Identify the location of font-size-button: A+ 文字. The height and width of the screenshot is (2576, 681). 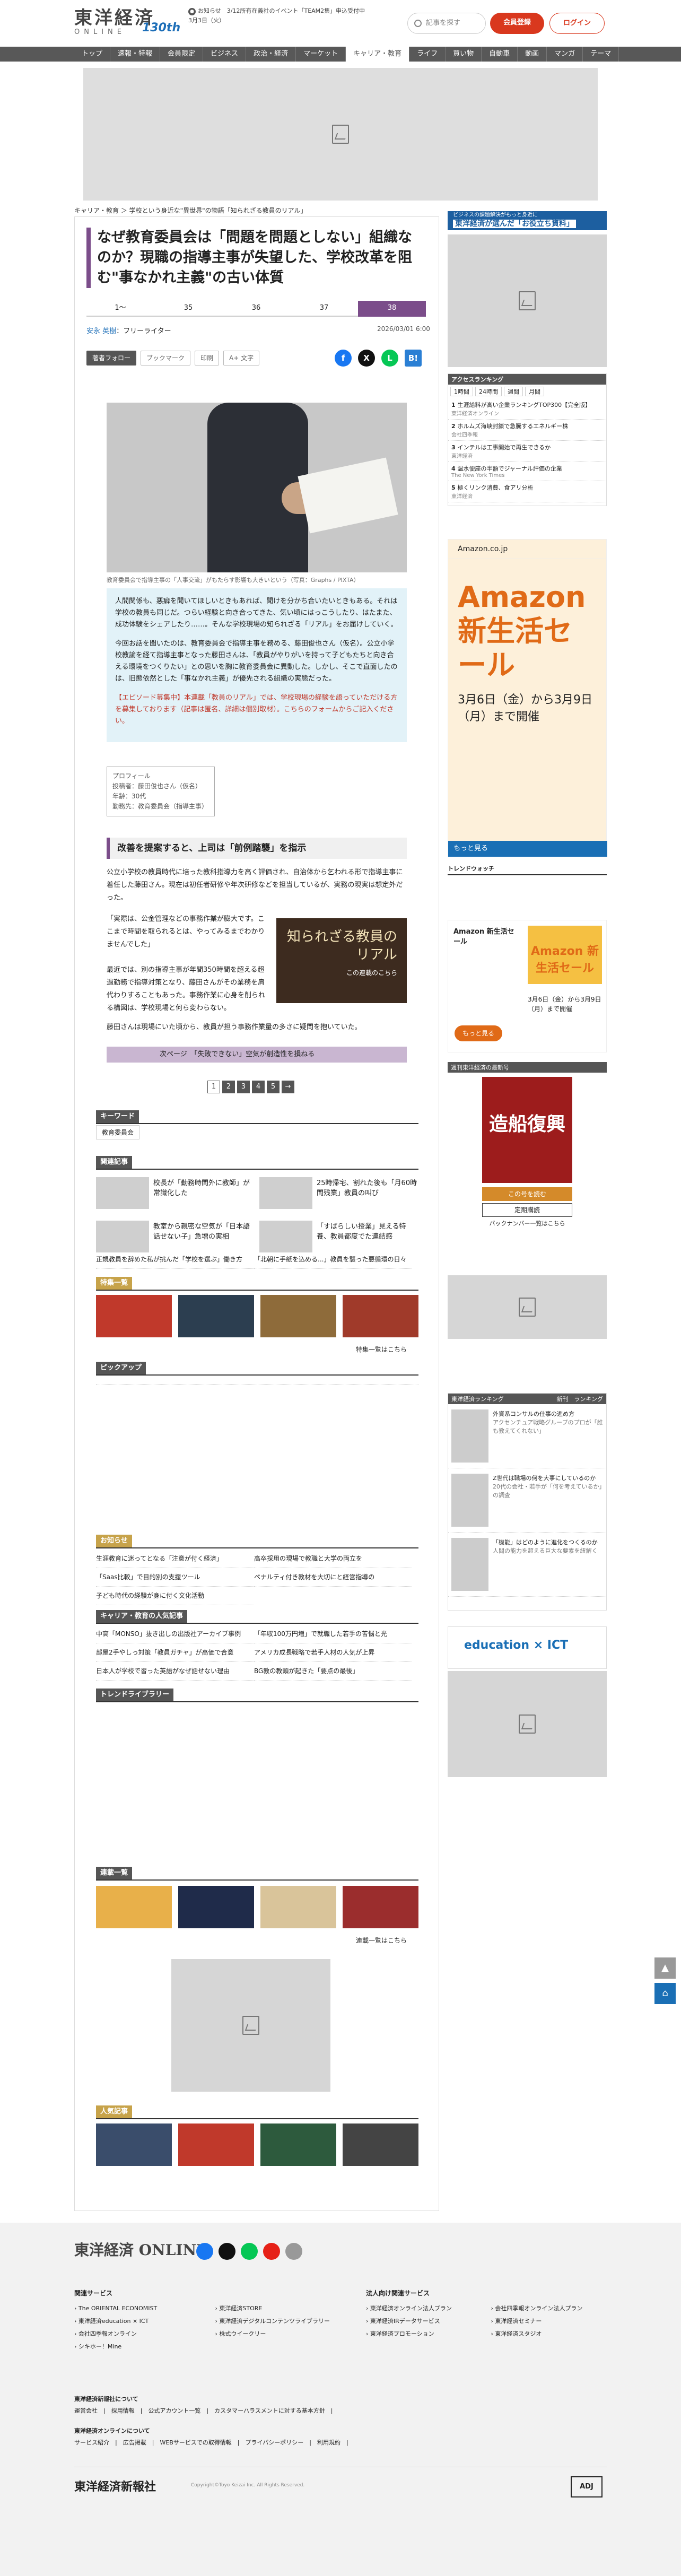
(241, 358).